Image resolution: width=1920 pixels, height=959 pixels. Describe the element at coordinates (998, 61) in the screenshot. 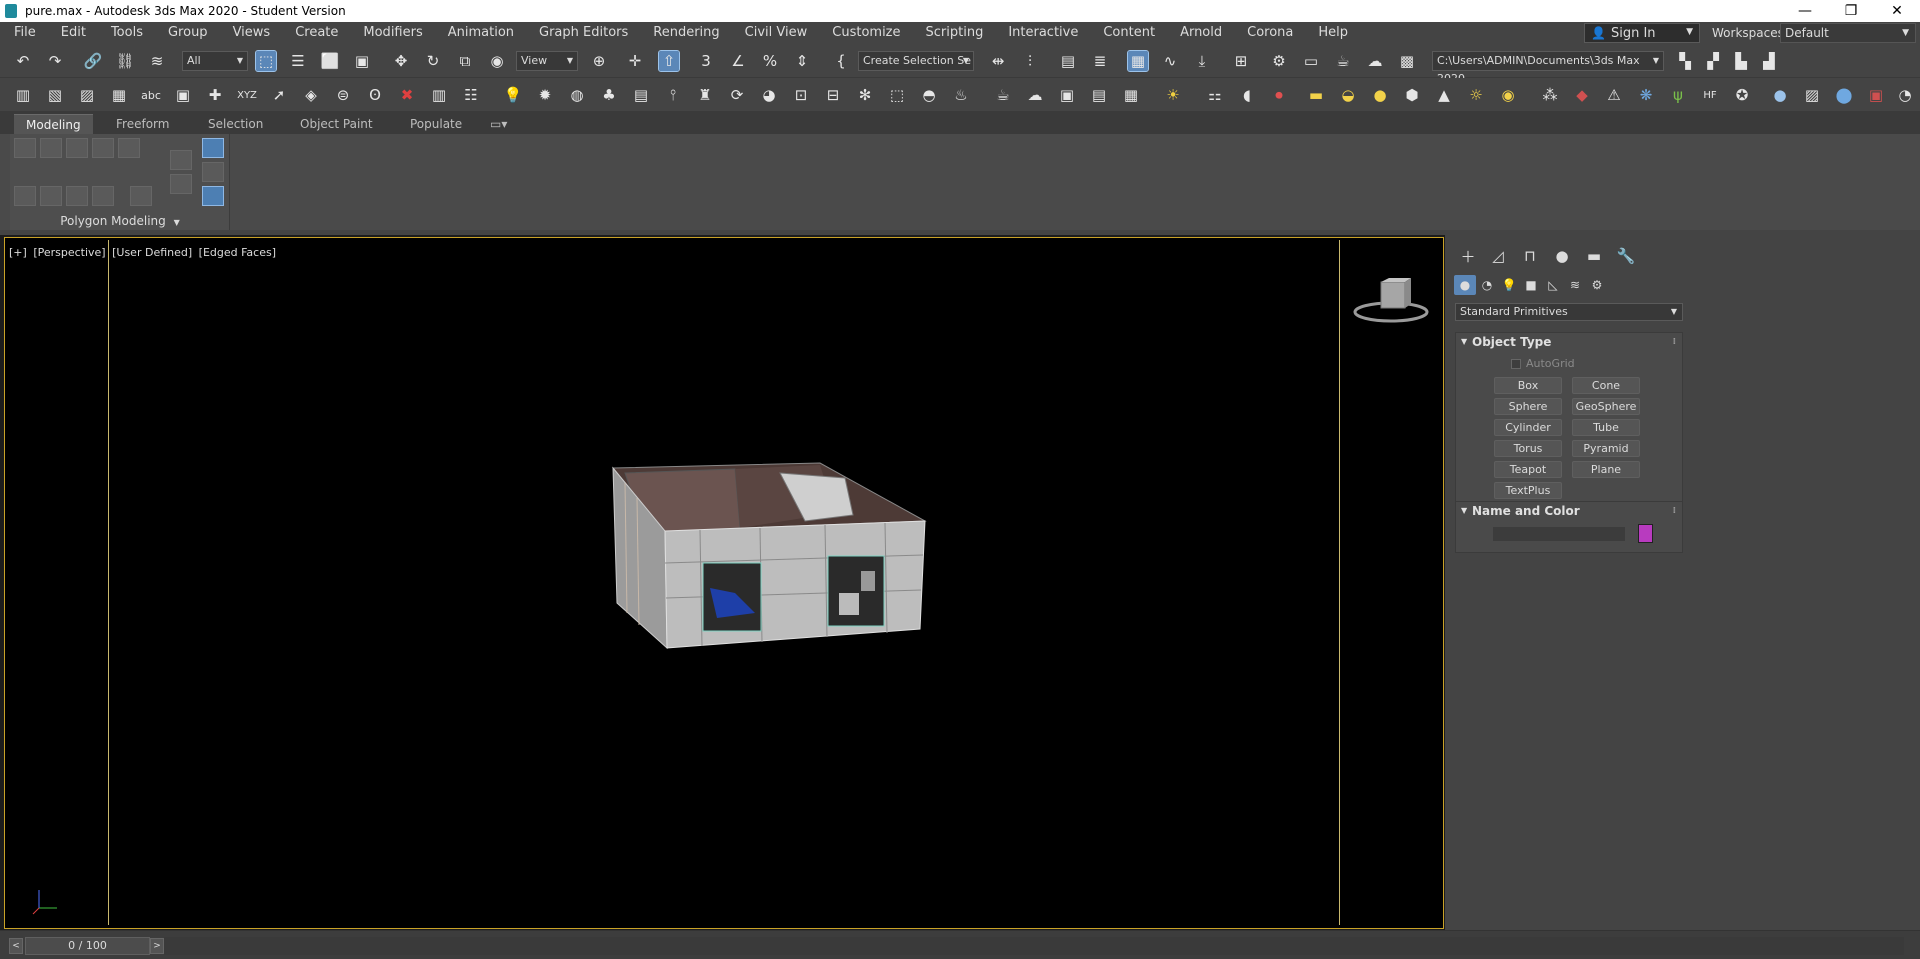

I see `mirror-button: ⇹` at that location.